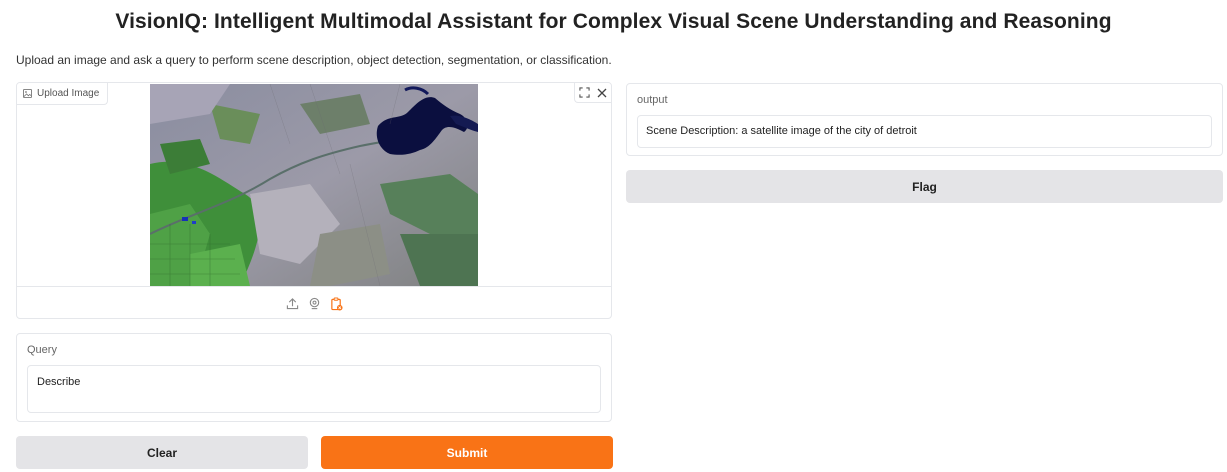 The width and height of the screenshot is (1227, 472). I want to click on output-label: output, so click(652, 100).